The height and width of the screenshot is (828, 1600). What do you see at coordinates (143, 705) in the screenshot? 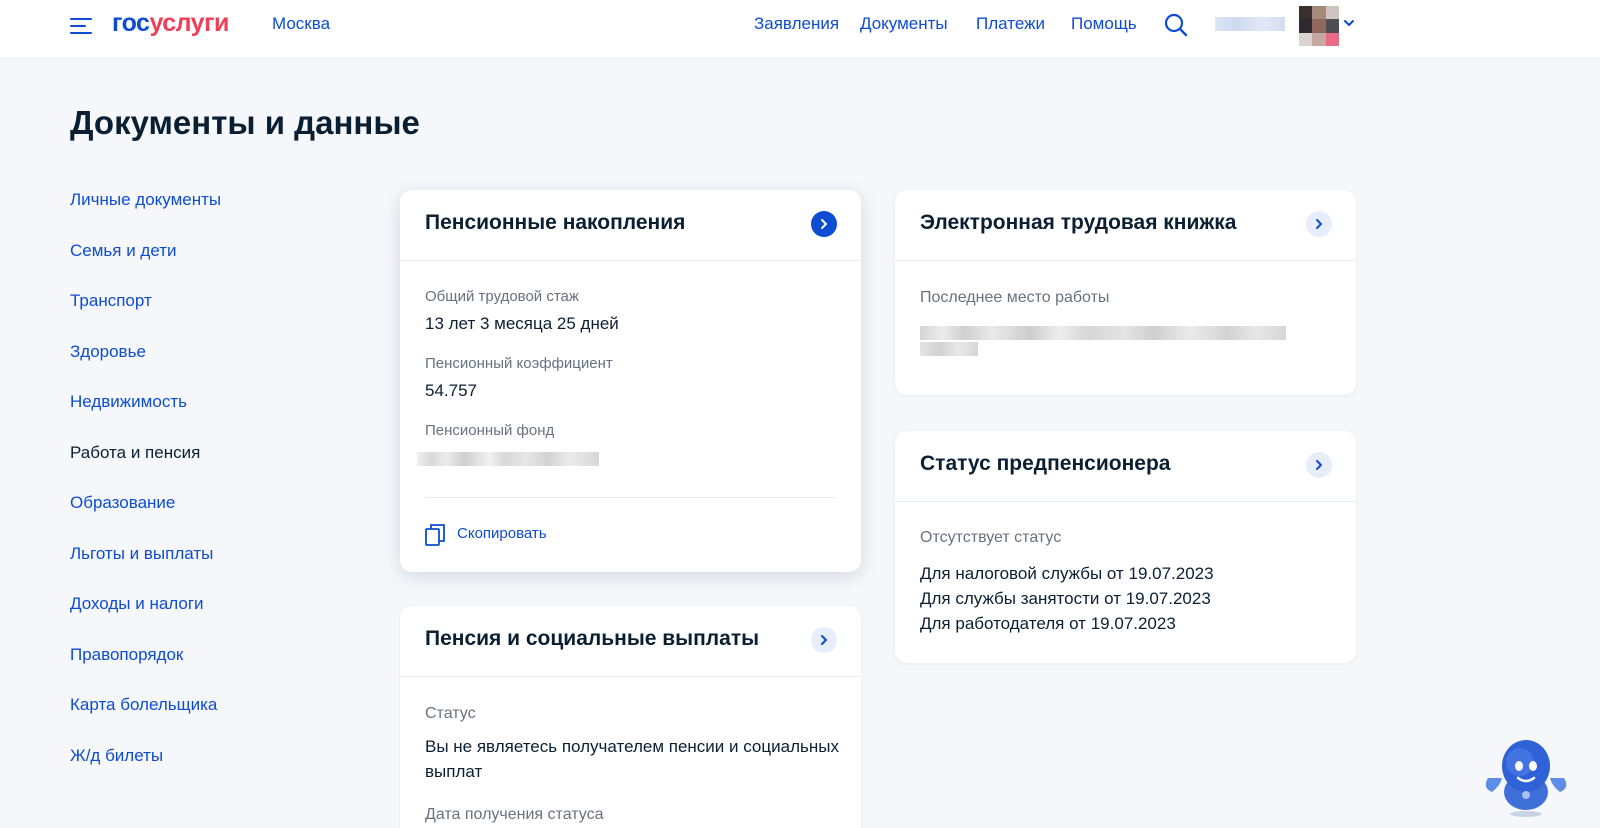
I see `sidebar-item-fan-card: Карта болельщика` at bounding box center [143, 705].